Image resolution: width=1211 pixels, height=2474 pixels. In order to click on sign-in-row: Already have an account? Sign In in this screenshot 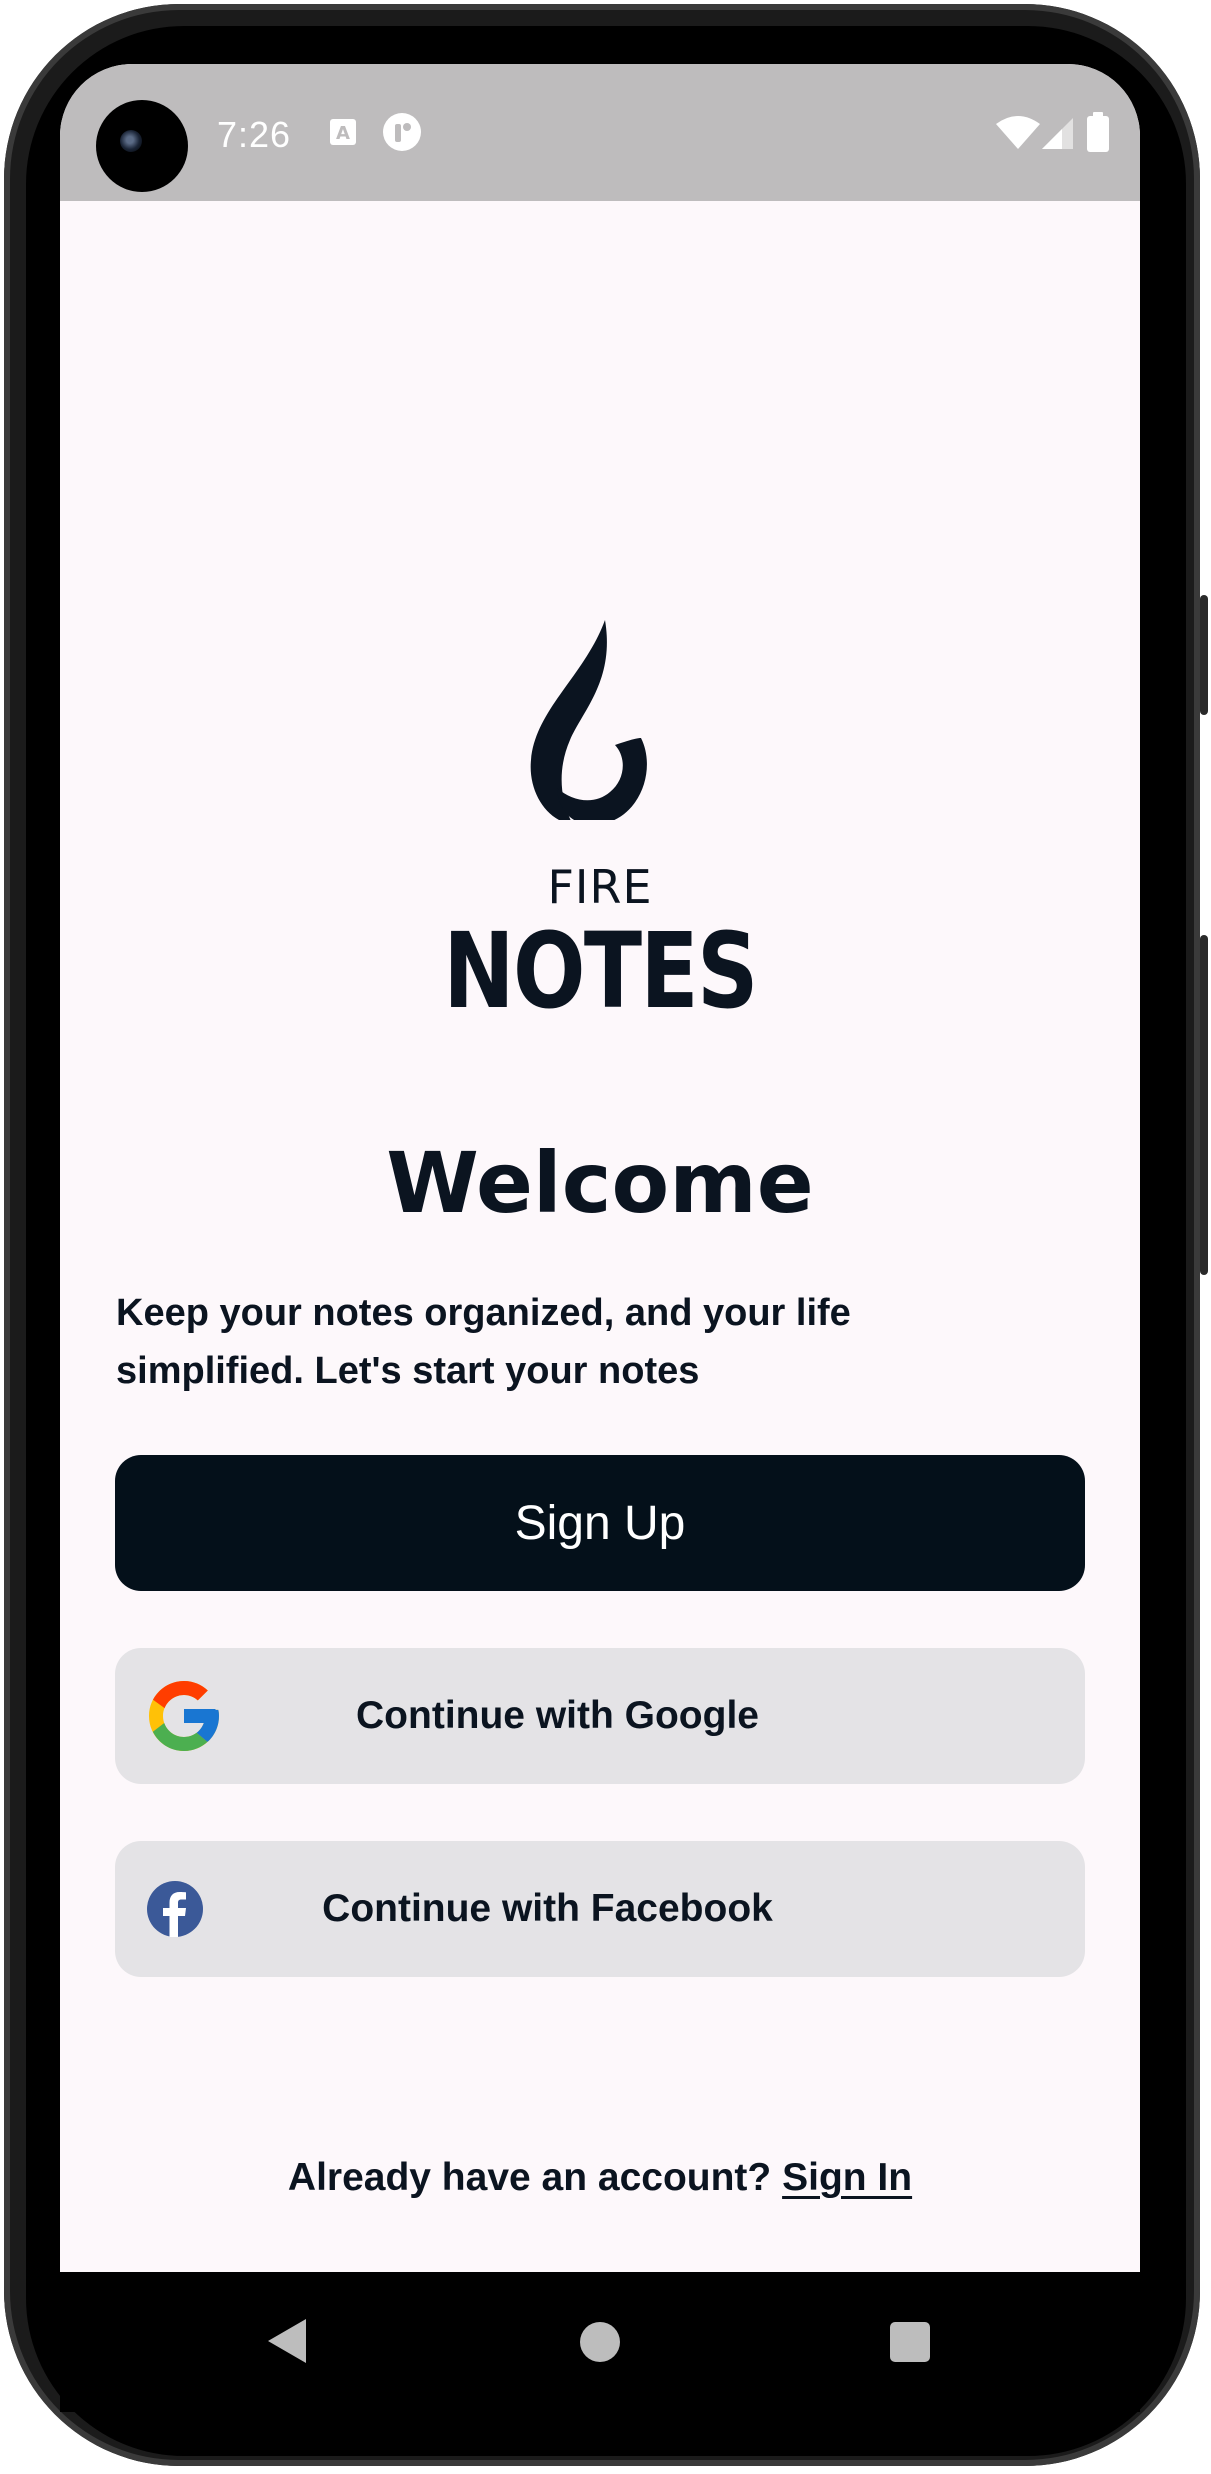, I will do `click(600, 2178)`.